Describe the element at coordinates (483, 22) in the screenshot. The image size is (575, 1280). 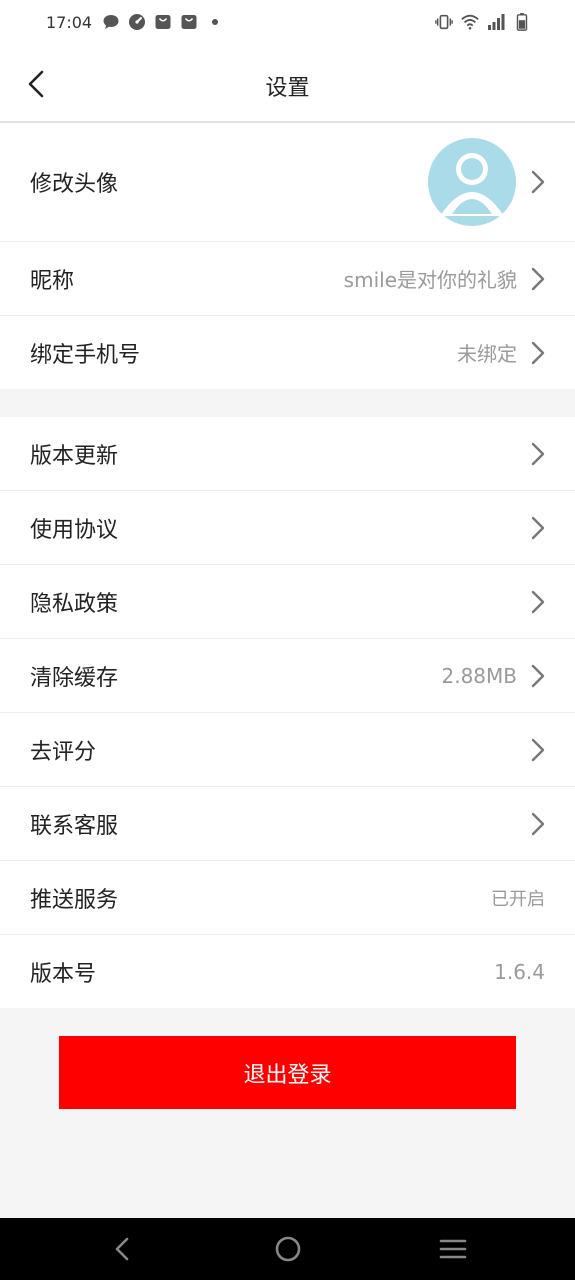
I see `system-icons` at that location.